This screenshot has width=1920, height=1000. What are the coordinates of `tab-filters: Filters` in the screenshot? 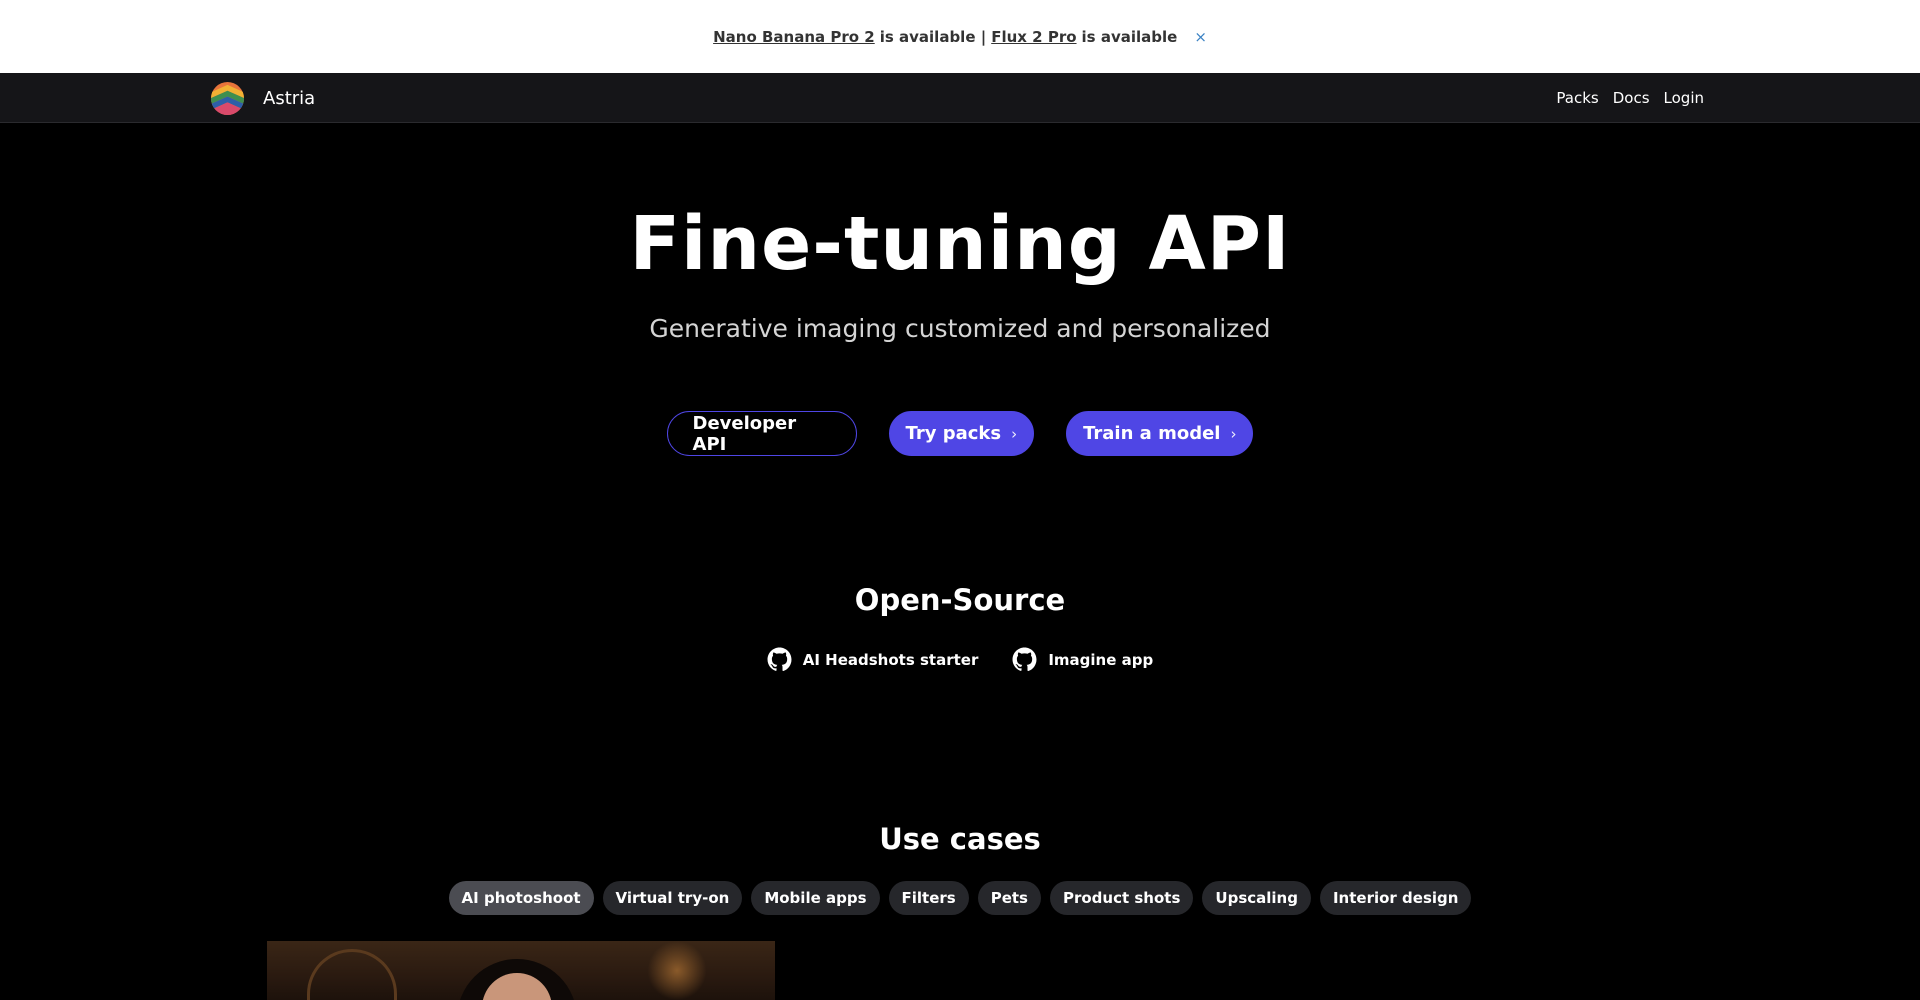 It's located at (928, 898).